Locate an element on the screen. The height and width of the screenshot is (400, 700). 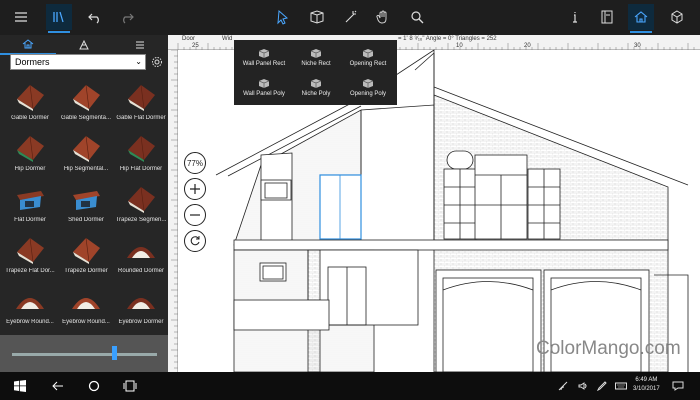
menu-item-wall-panel-poly: Wall Panel Poly is located at coordinates (264, 88).